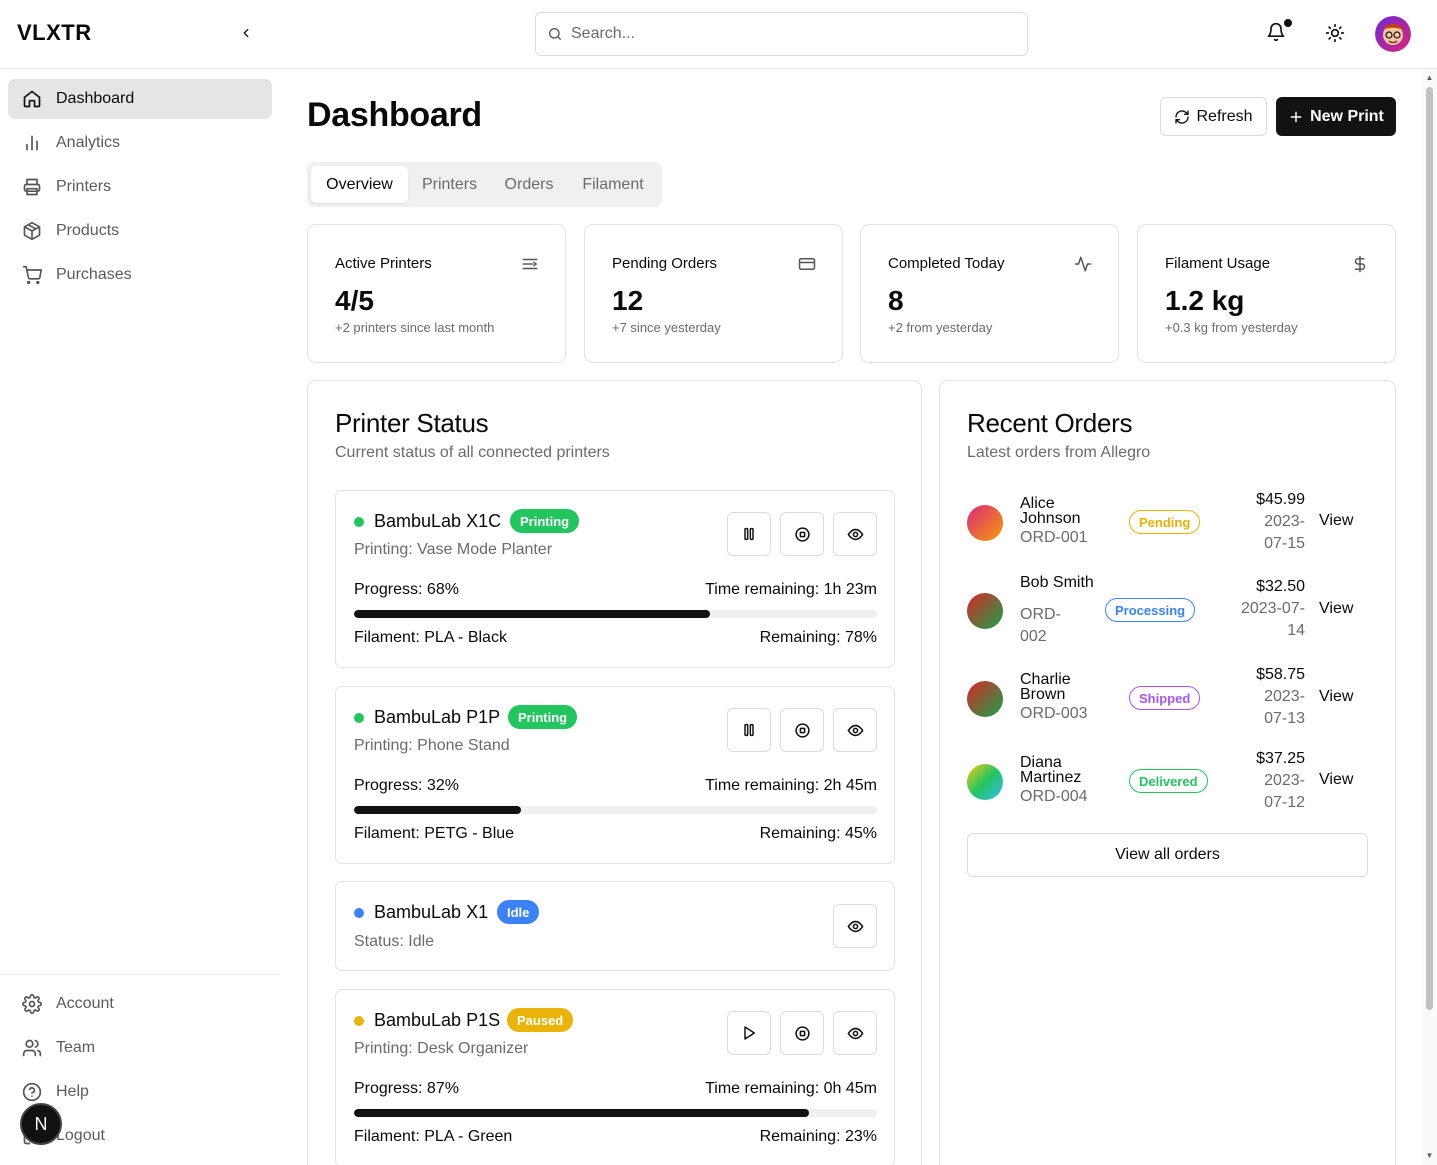 The height and width of the screenshot is (1165, 1437). Describe the element at coordinates (1054, 796) in the screenshot. I see `order-id: ORD-004` at that location.